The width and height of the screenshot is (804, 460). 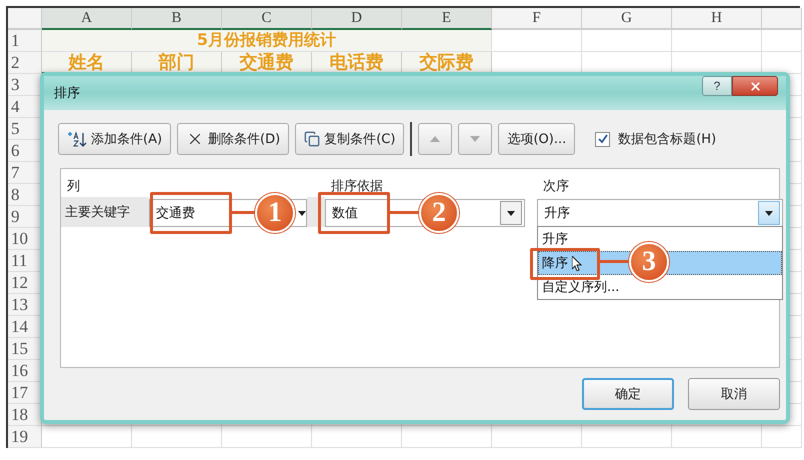 I want to click on header-cell: 交通费, so click(x=267, y=63).